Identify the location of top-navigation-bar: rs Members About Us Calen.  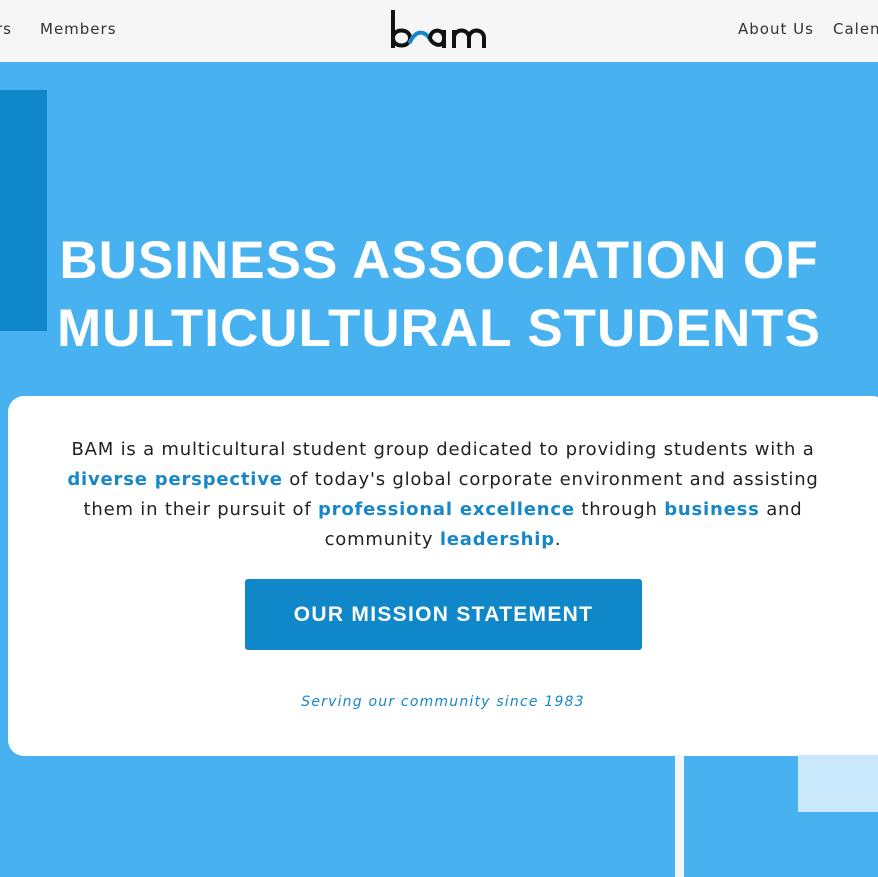
(439, 31).